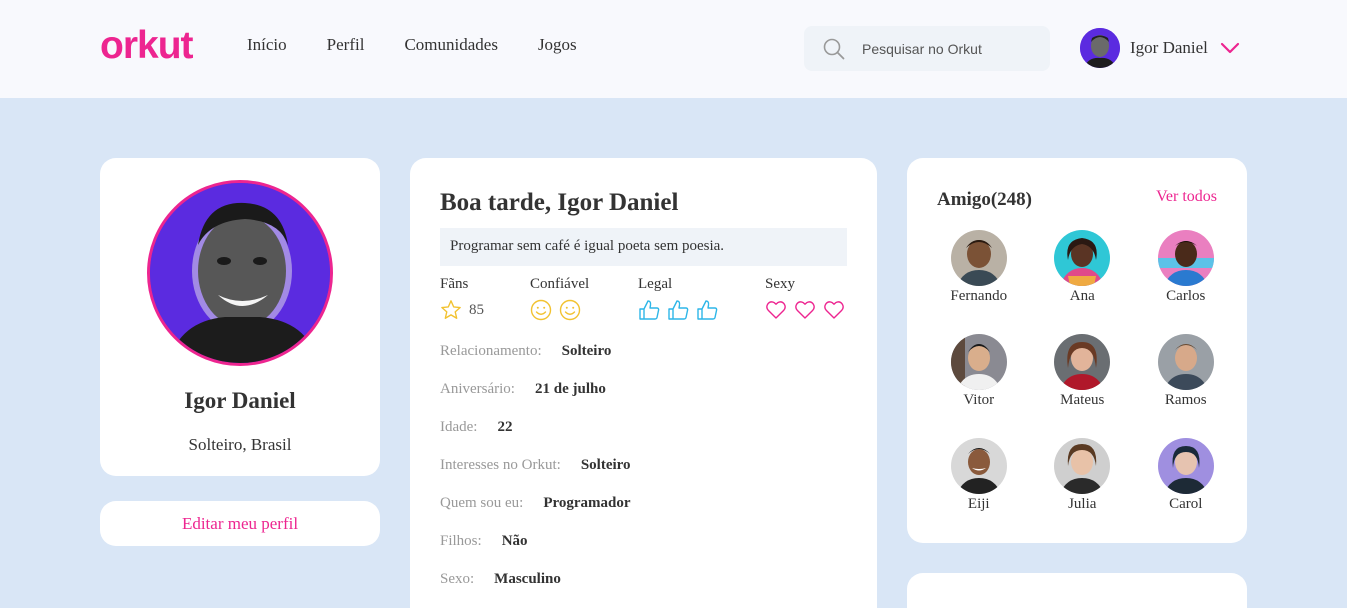 The height and width of the screenshot is (608, 1347). I want to click on chevron-down-icon, so click(1229, 48).